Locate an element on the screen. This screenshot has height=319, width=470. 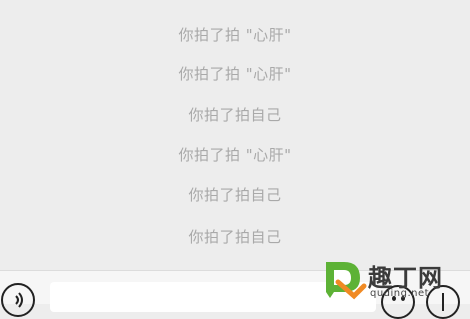
voice-button is located at coordinates (18, 300).